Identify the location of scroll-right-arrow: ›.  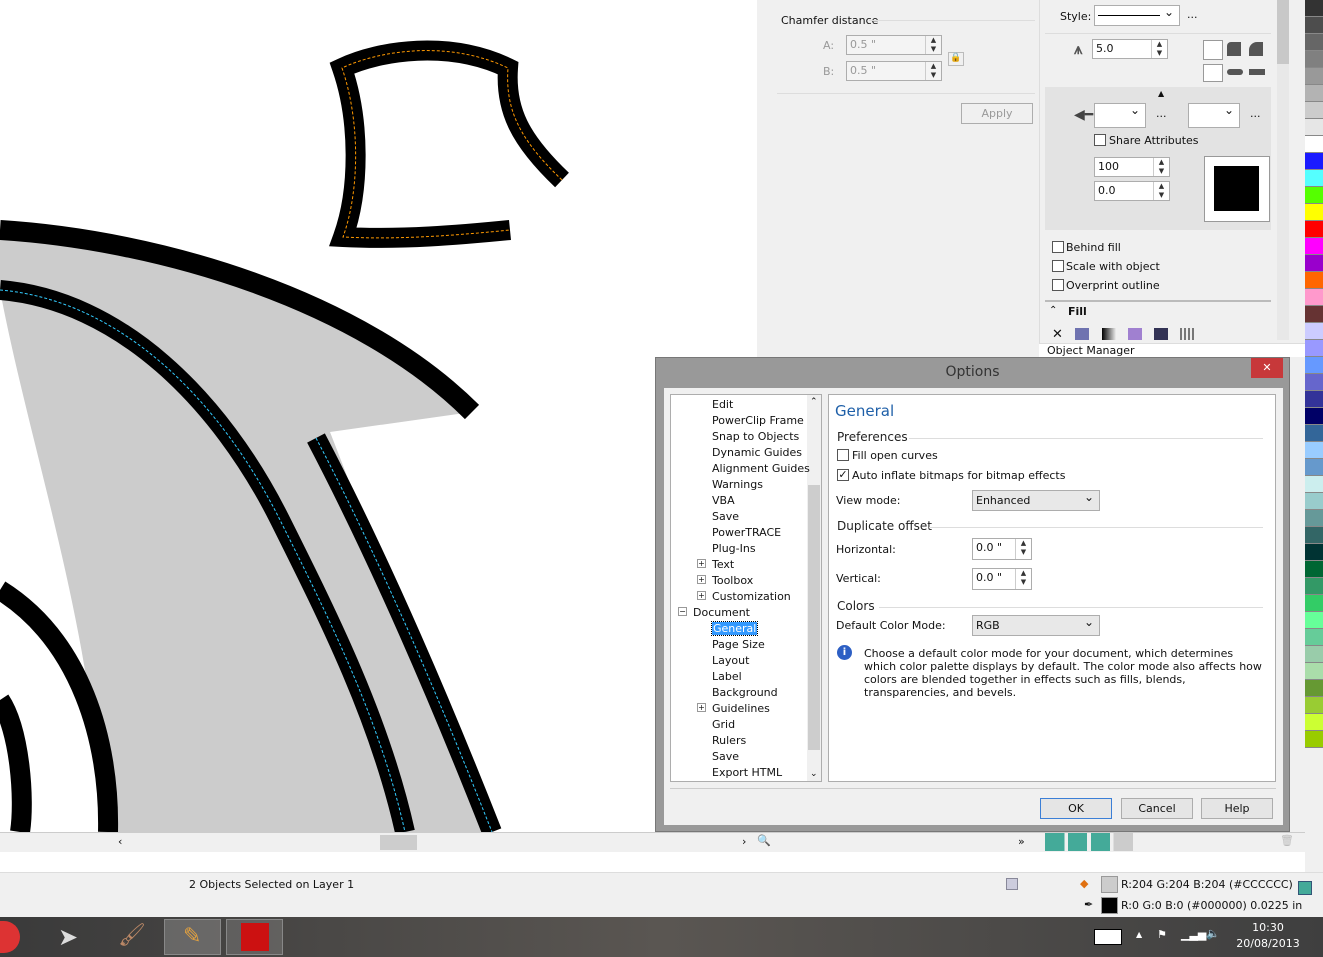
(744, 841).